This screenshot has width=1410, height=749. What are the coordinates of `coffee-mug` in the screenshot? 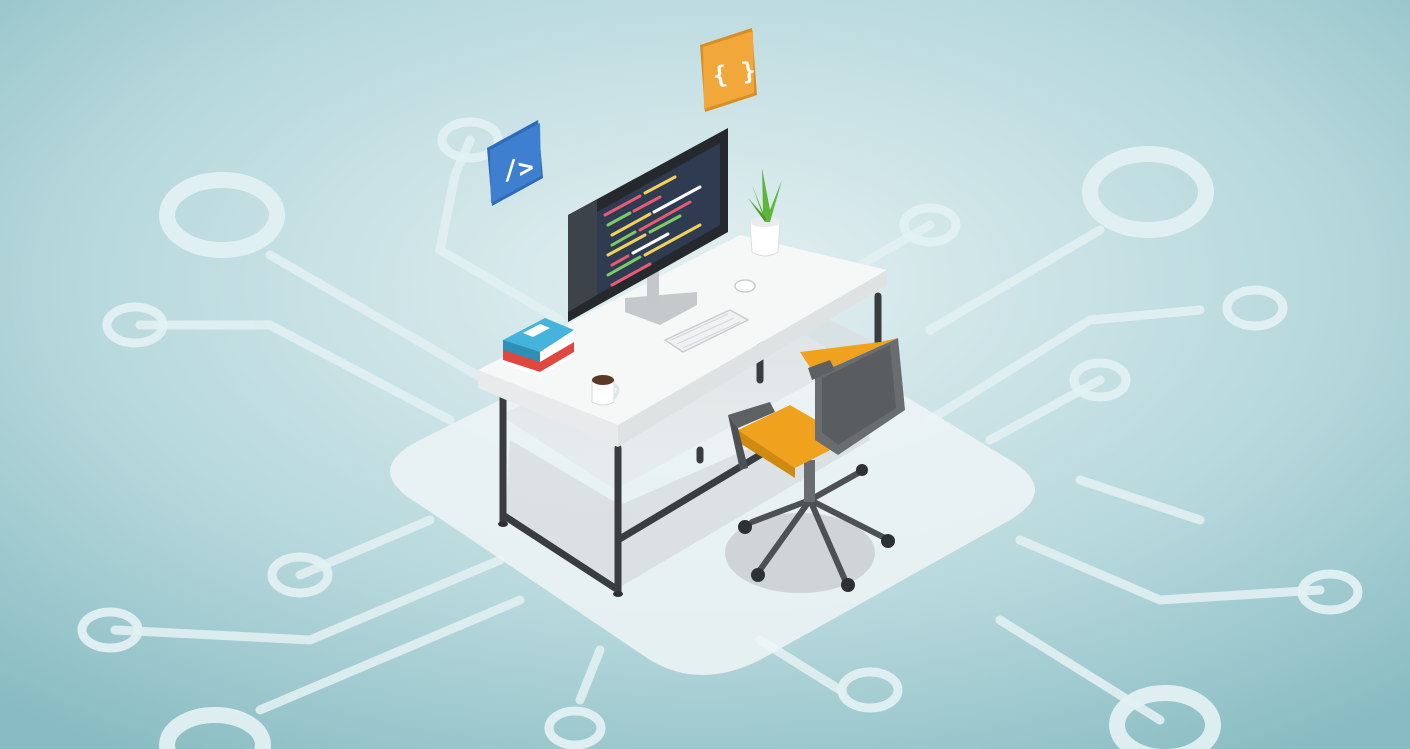 It's located at (605, 390).